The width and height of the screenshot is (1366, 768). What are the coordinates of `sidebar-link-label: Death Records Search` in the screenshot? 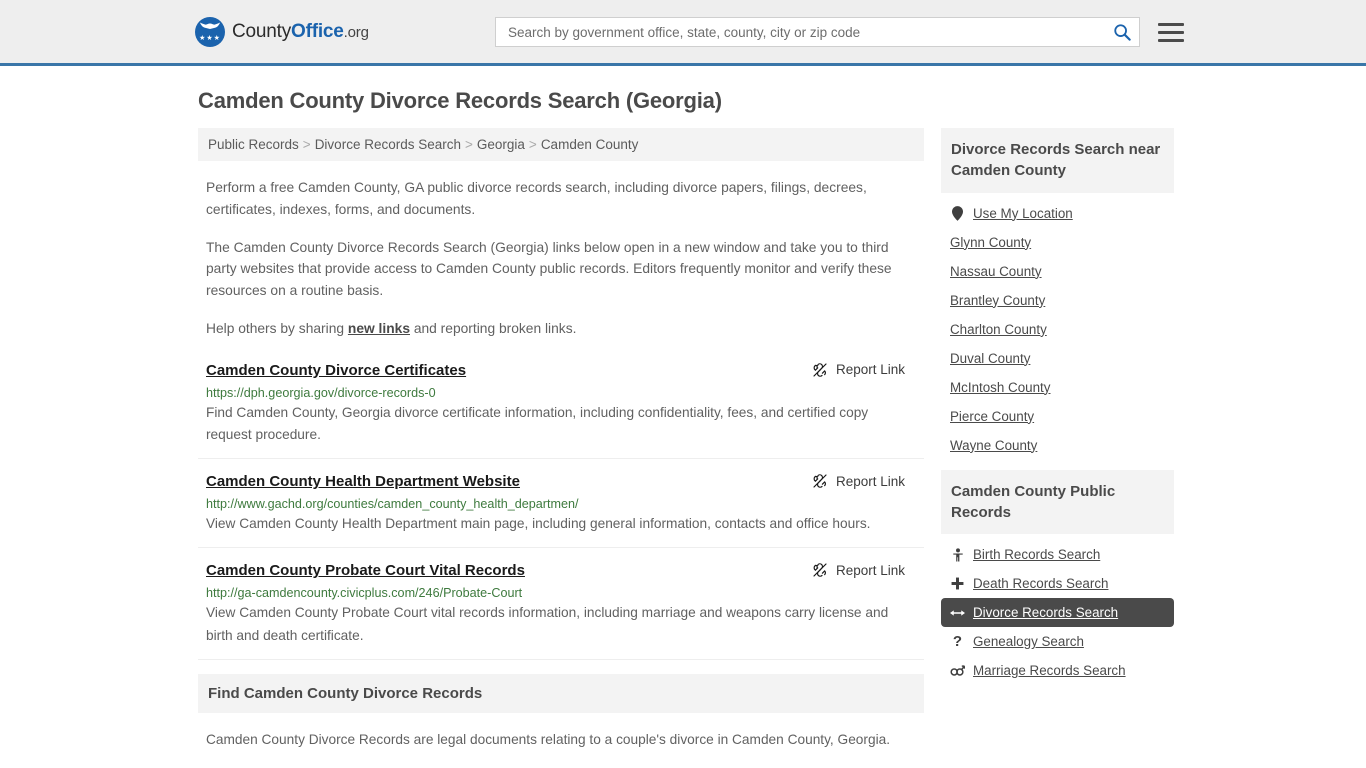 It's located at (1040, 583).